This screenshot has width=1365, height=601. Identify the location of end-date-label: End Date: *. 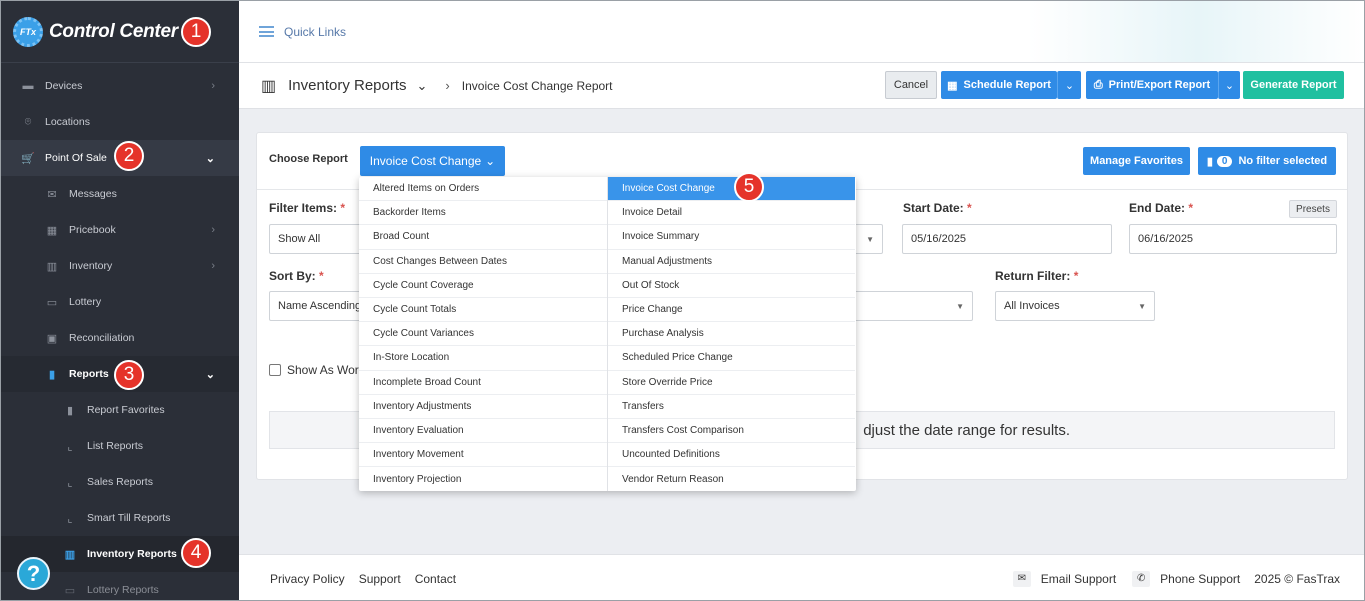
(1161, 208).